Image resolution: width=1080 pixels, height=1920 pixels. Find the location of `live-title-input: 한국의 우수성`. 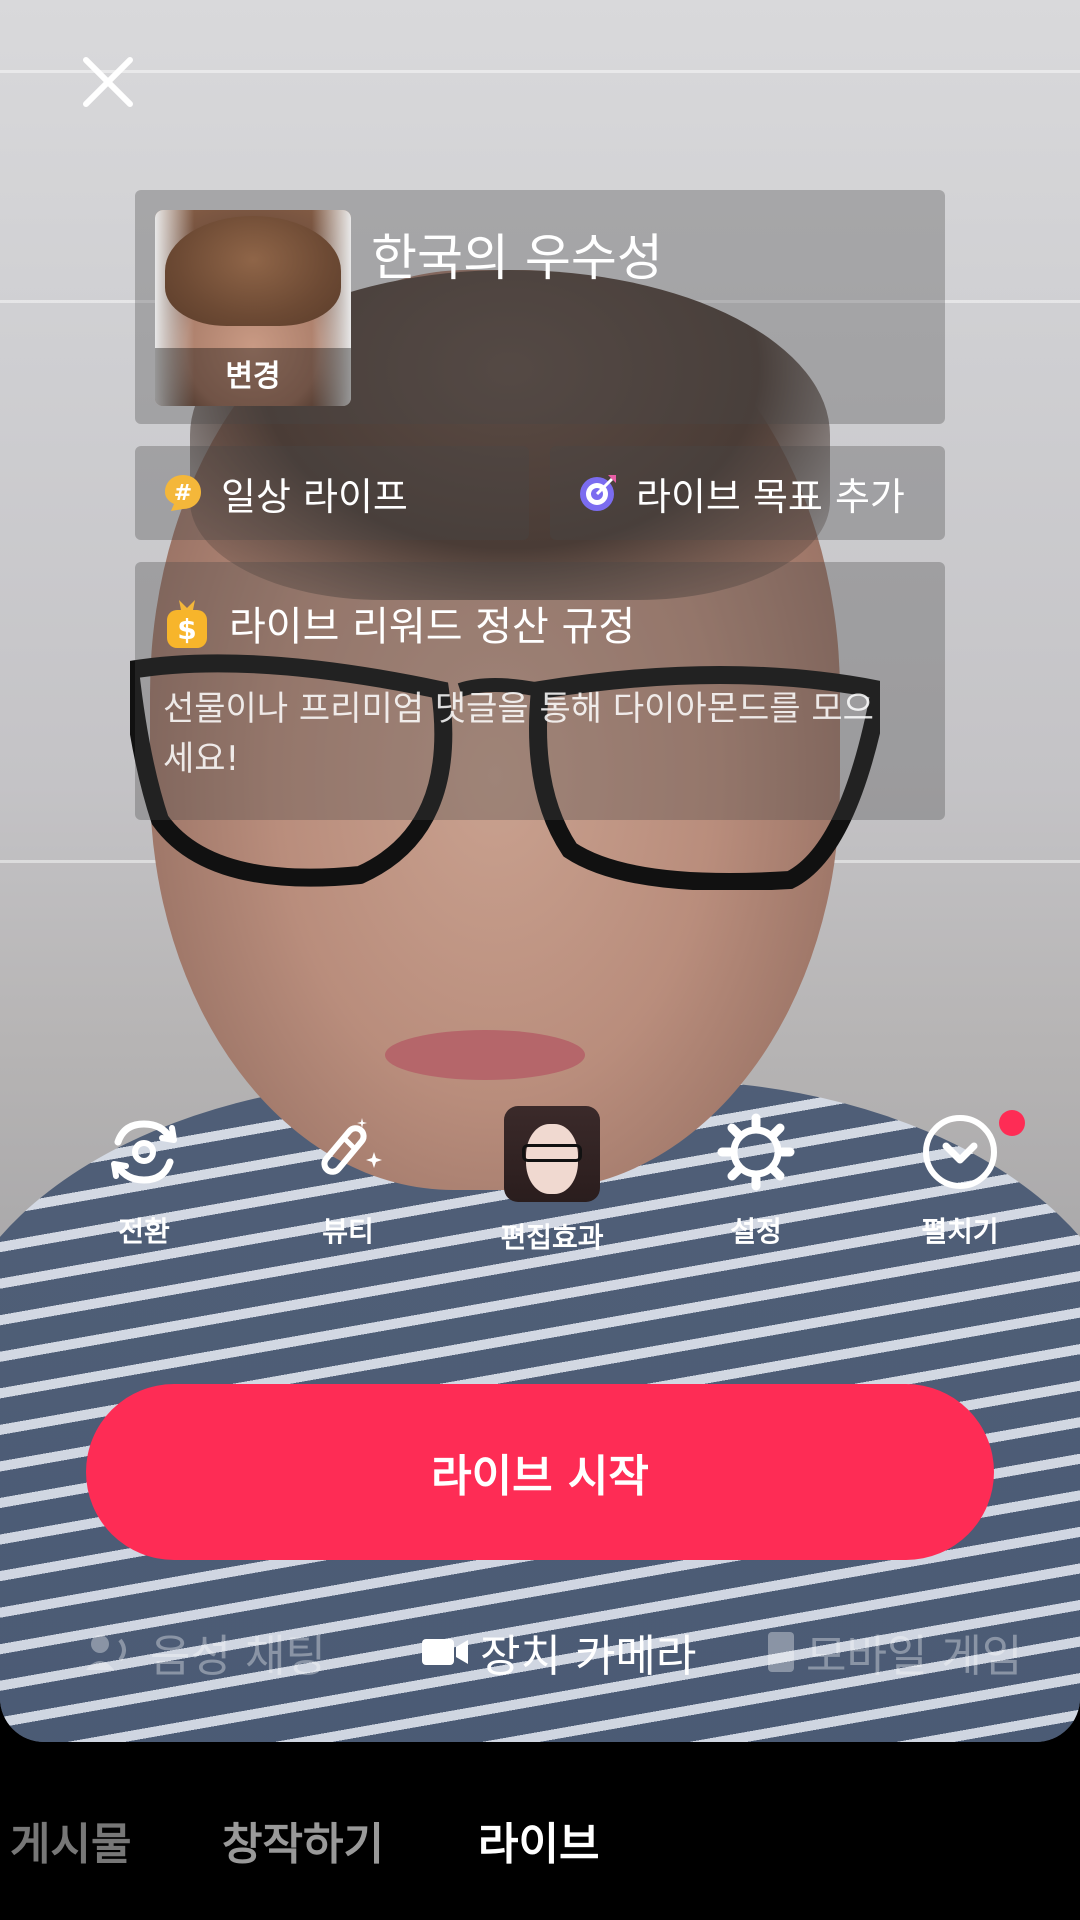

live-title-input: 한국의 우수성 is located at coordinates (517, 254).